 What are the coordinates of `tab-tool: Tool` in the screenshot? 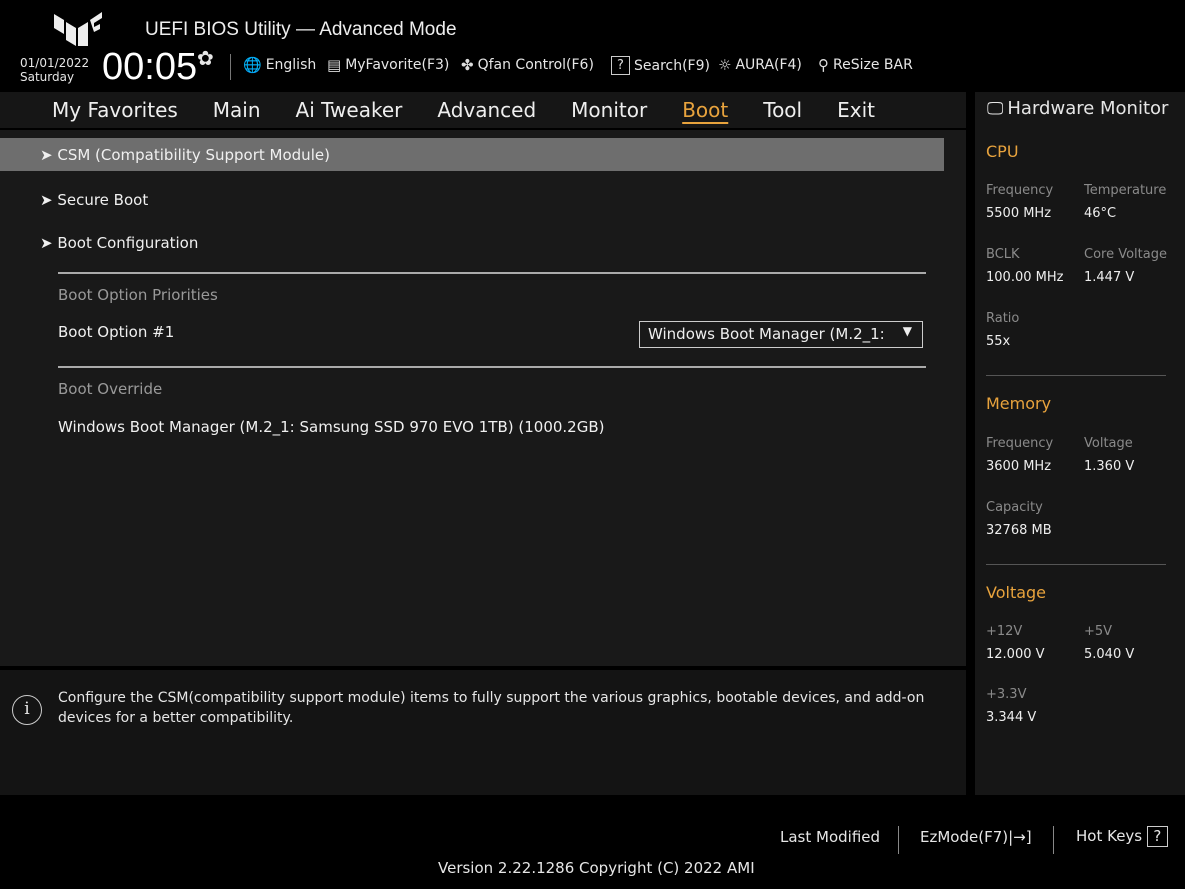 It's located at (782, 110).